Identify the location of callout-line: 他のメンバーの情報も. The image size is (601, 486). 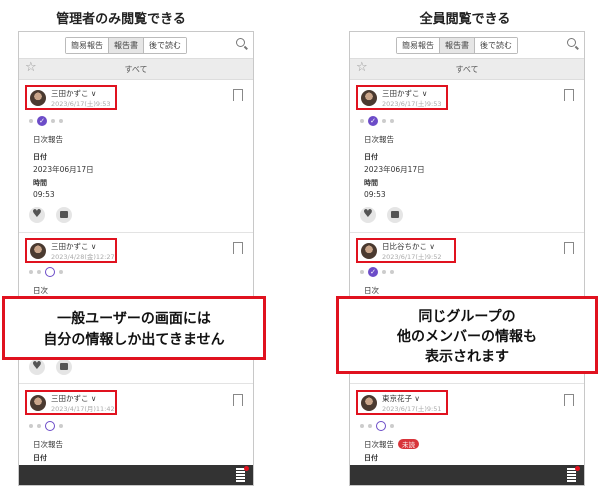
(467, 337).